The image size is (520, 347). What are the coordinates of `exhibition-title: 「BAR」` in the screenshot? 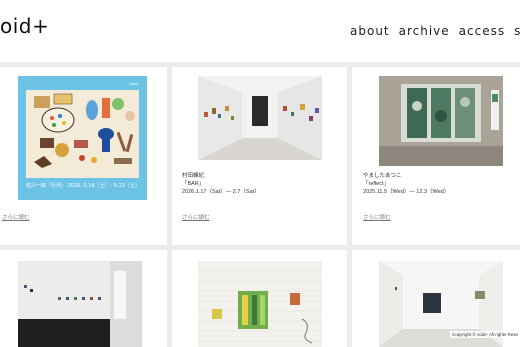 It's located at (193, 184).